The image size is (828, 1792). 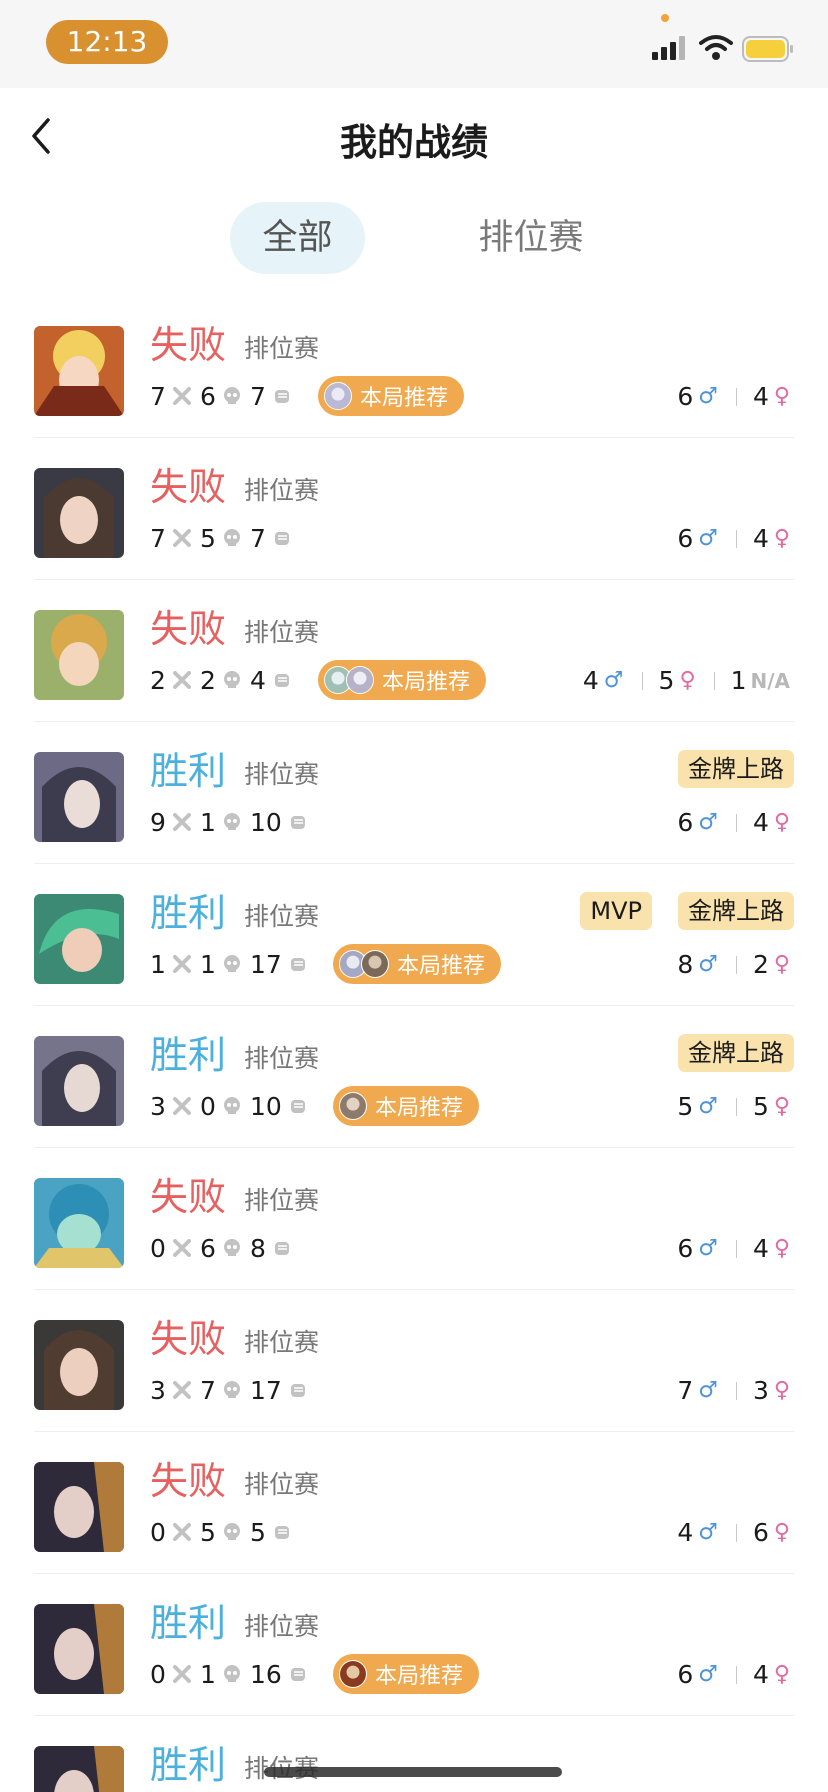 What do you see at coordinates (107, 42) in the screenshot?
I see `status-time: 12:13` at bounding box center [107, 42].